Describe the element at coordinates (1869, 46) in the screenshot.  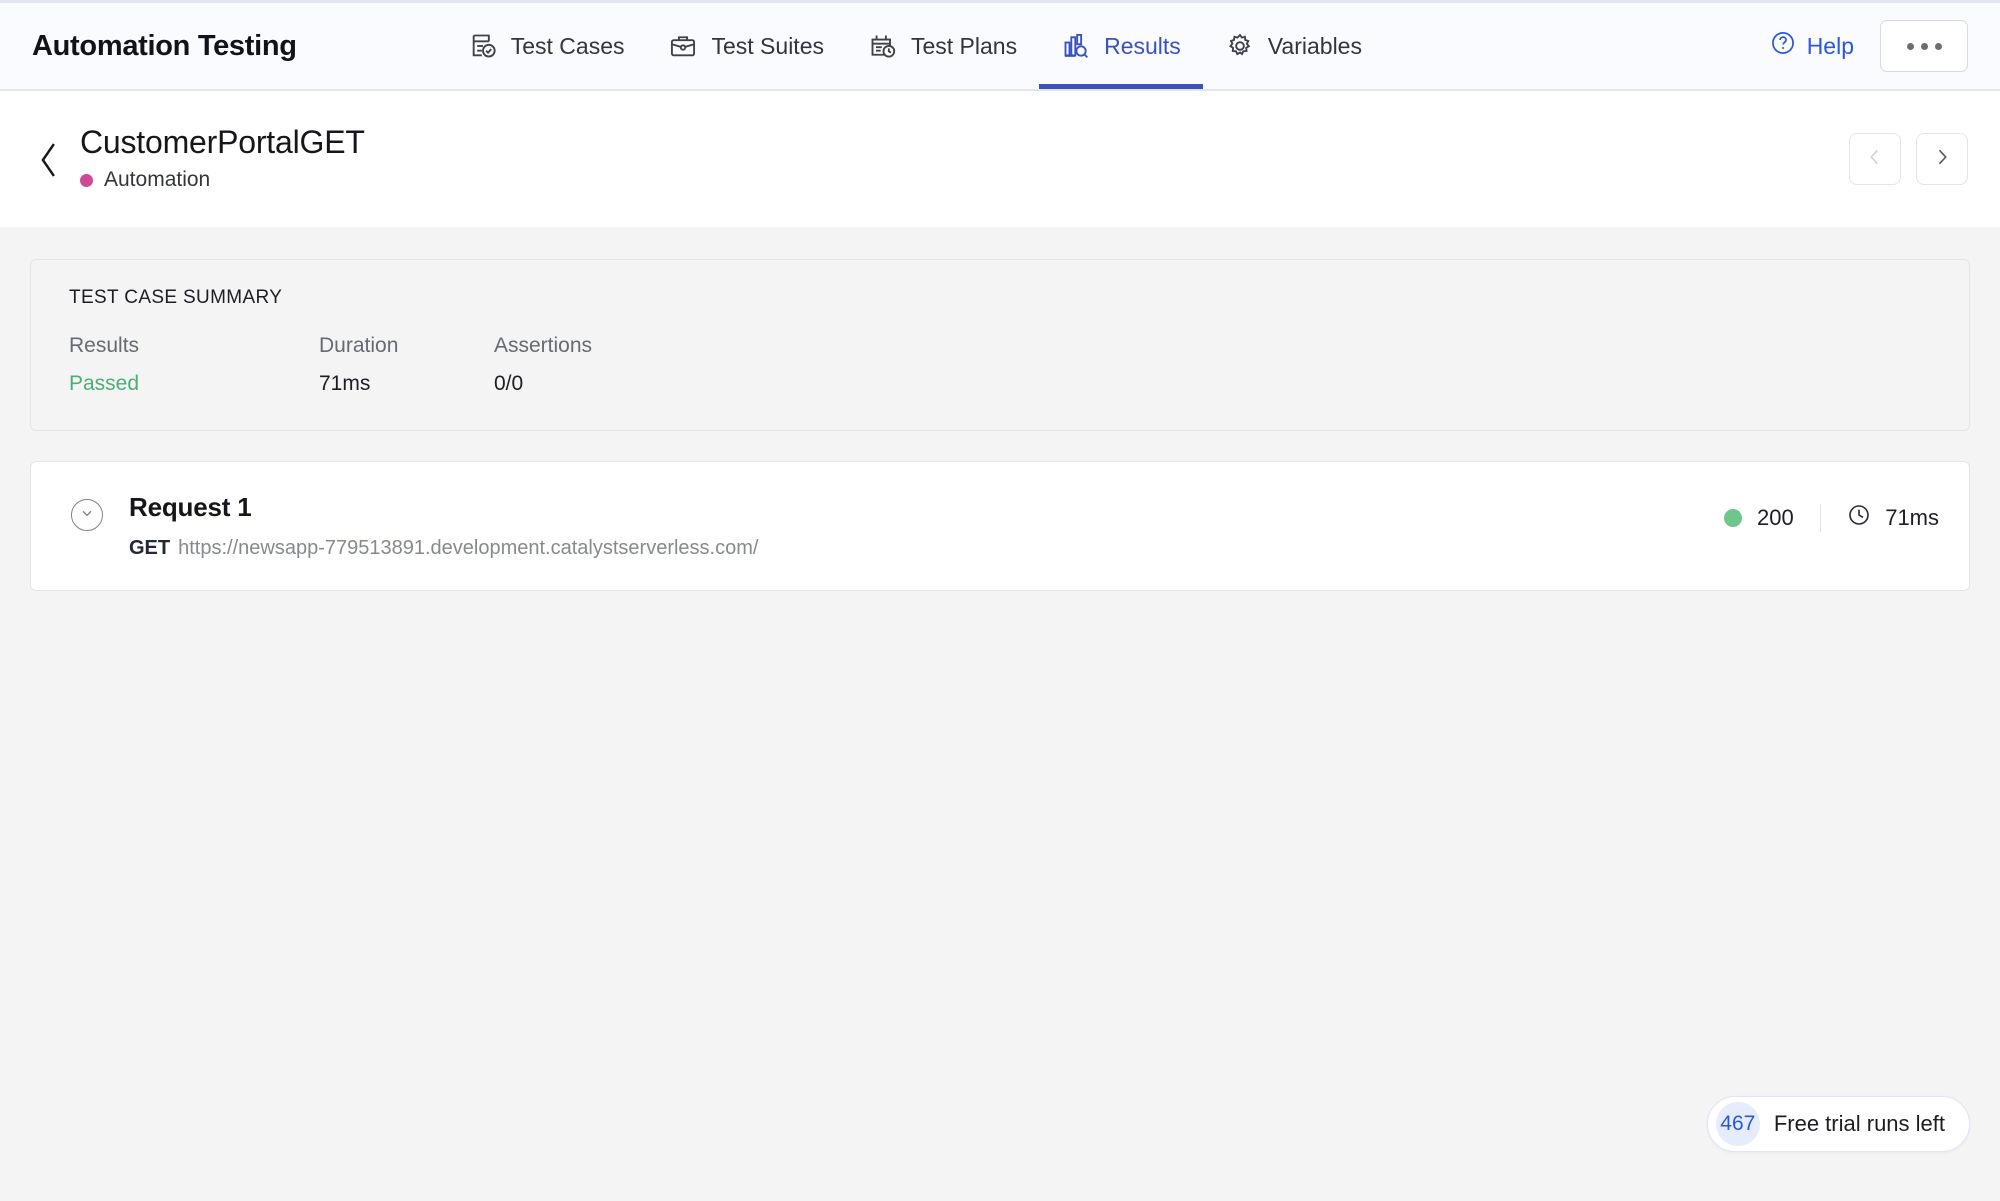
I see `nav-right-actions: Help` at that location.